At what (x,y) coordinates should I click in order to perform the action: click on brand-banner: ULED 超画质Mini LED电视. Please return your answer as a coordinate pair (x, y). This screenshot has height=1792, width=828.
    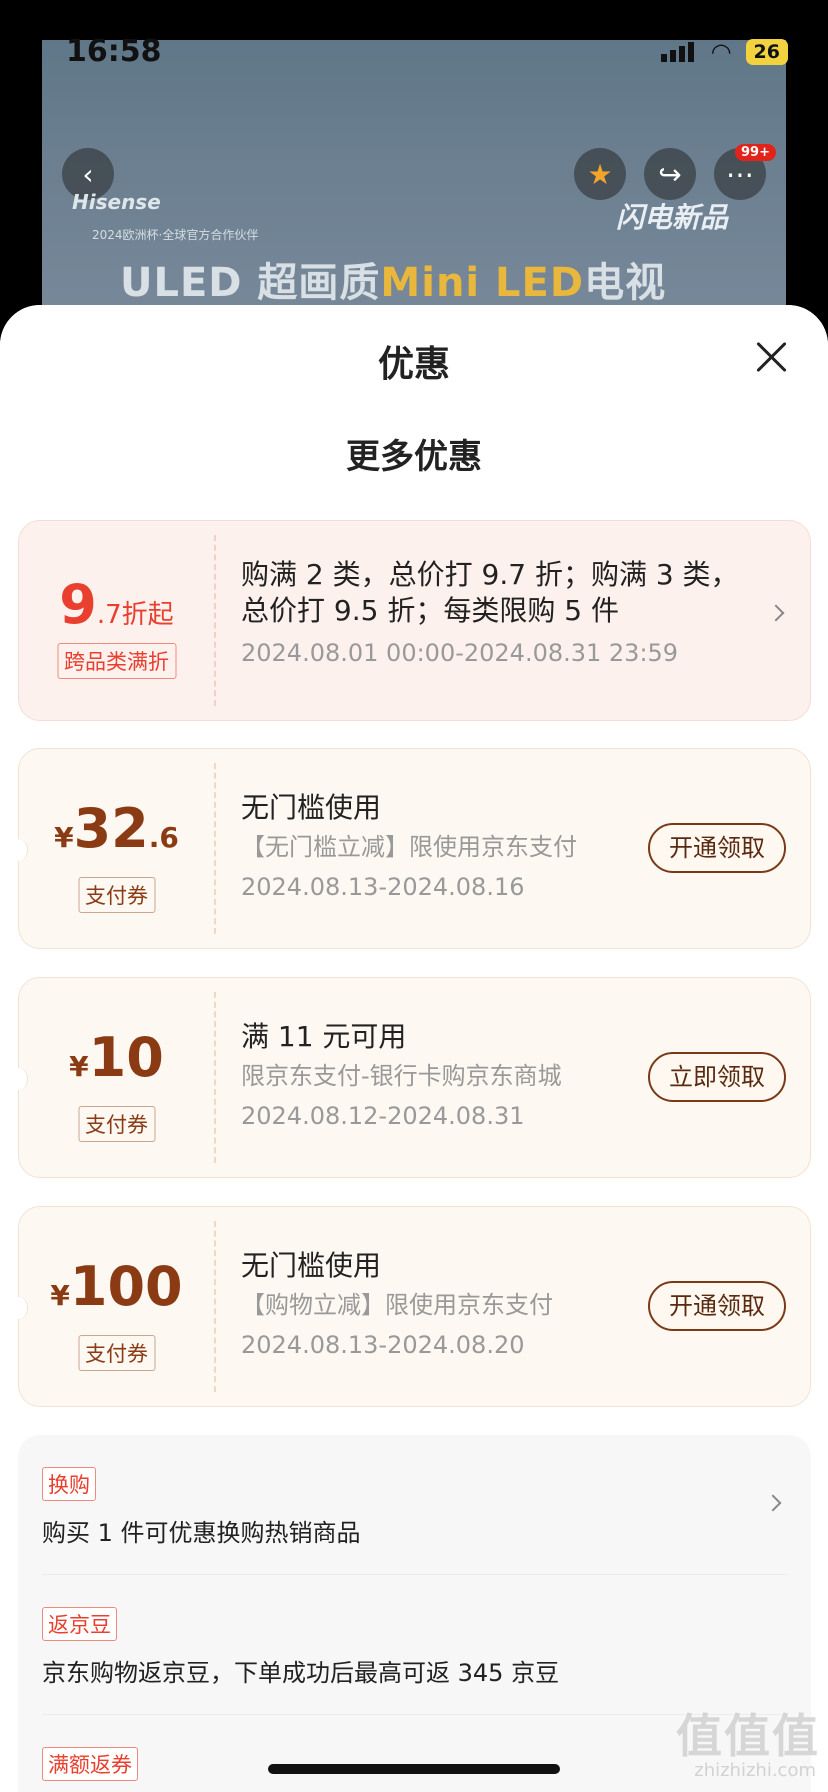
    Looking at the image, I should click on (393, 283).